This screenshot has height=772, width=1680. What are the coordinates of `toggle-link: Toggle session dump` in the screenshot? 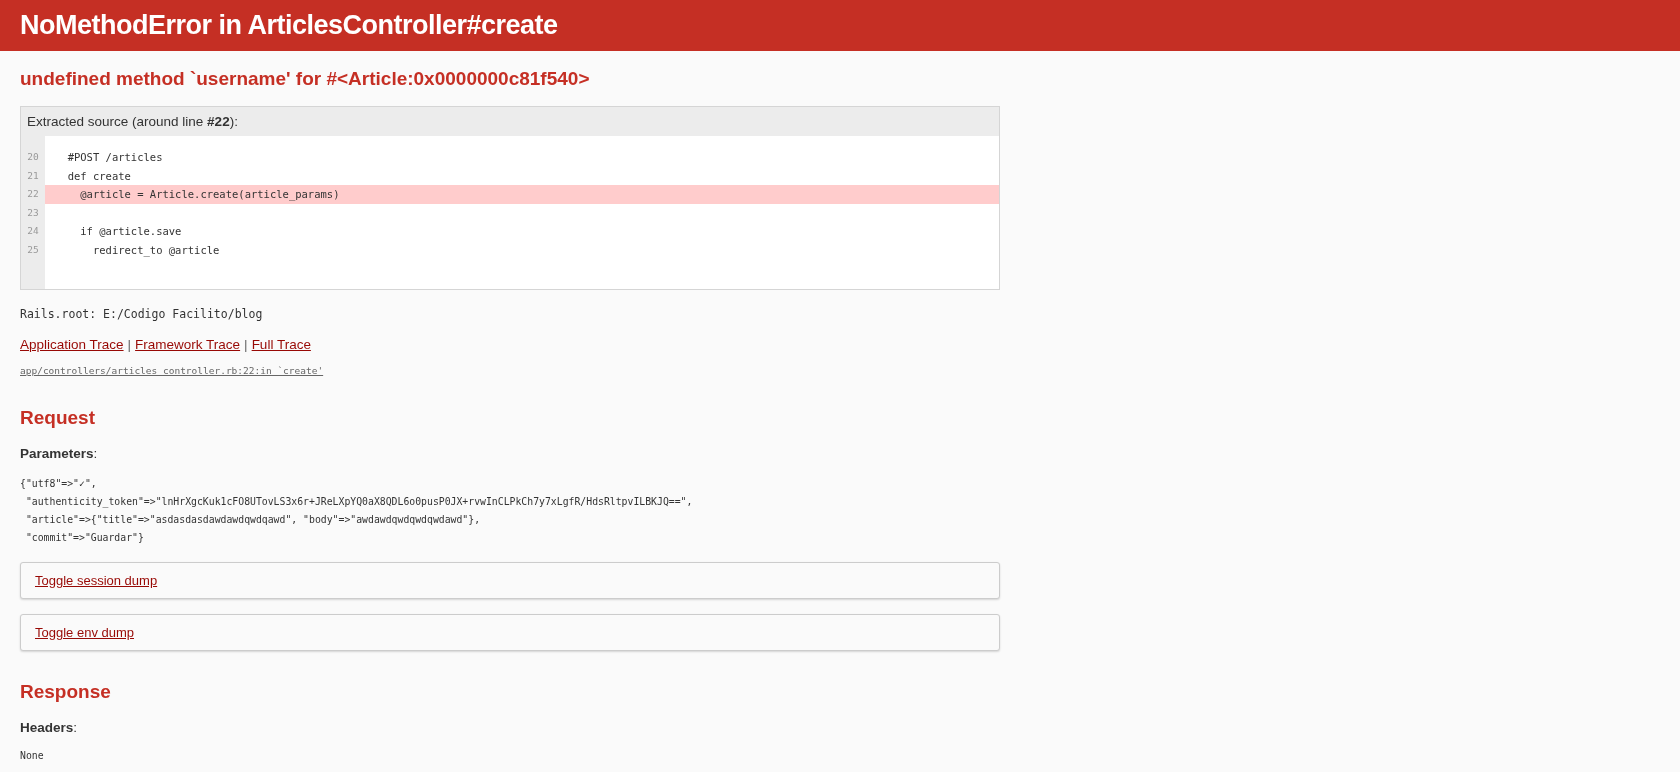 It's located at (96, 580).